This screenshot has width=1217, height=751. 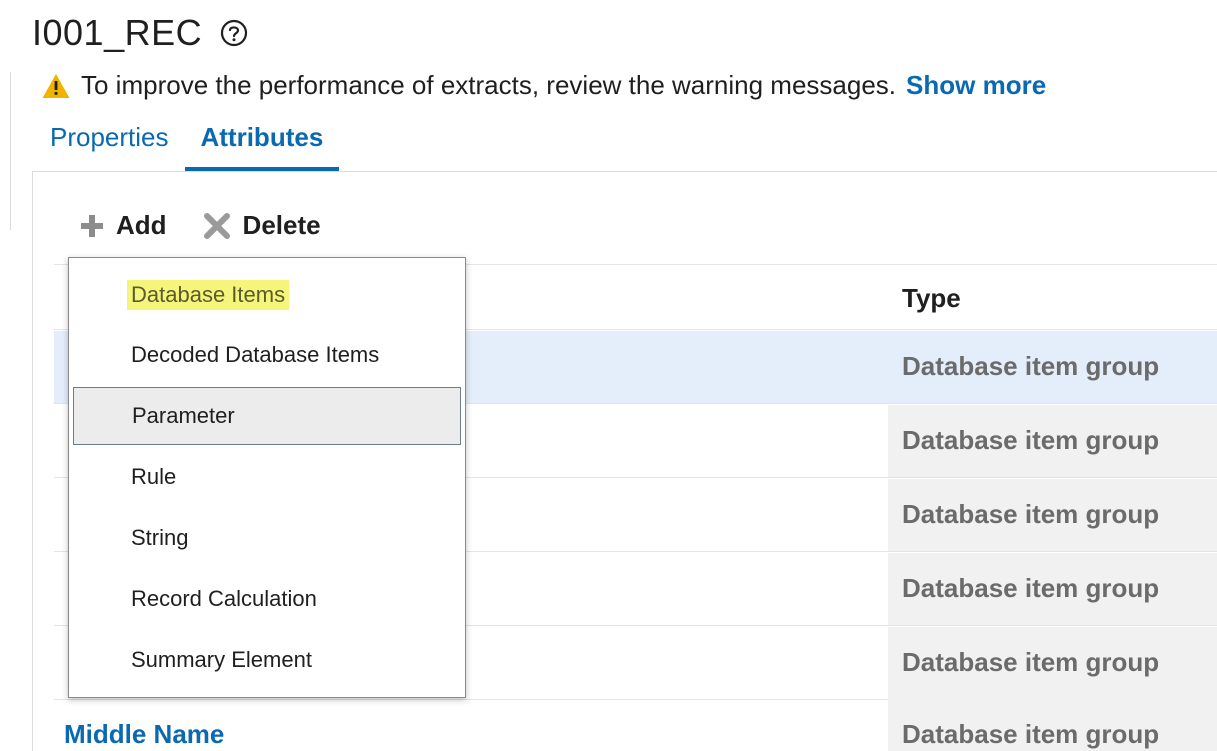 I want to click on title-row: I001_REC, so click(x=140, y=33).